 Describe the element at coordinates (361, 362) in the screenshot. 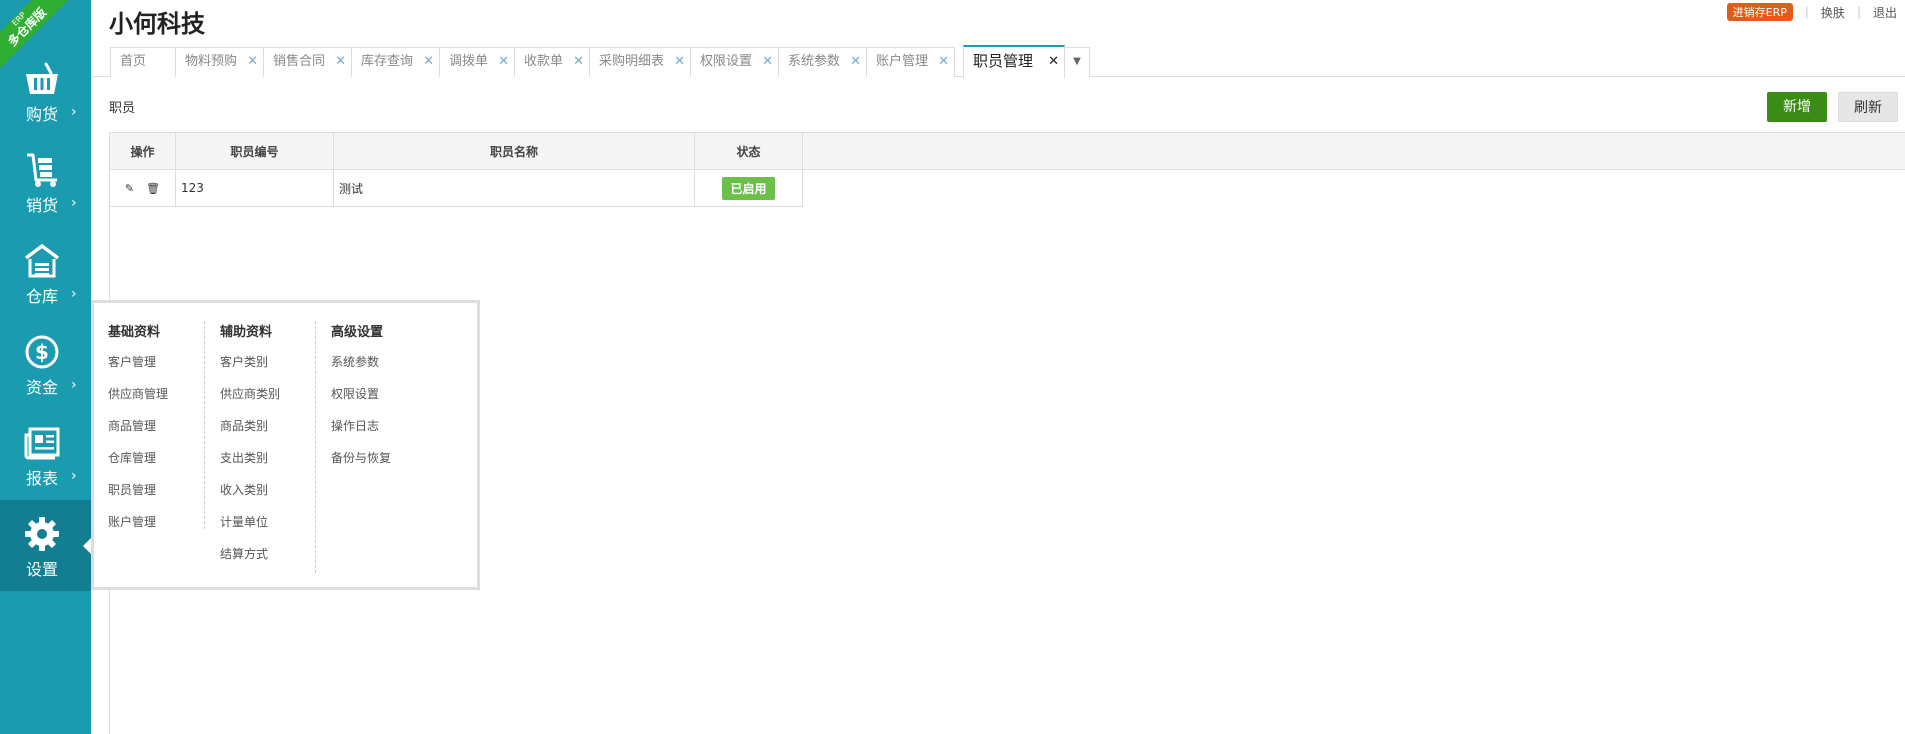

I see `menu-item-system-params: 系统参数` at that location.